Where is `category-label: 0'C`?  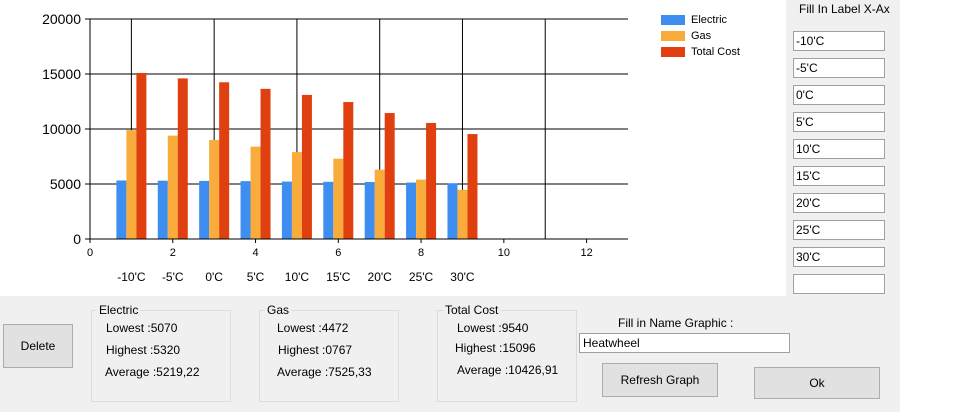 category-label: 0'C is located at coordinates (214, 277).